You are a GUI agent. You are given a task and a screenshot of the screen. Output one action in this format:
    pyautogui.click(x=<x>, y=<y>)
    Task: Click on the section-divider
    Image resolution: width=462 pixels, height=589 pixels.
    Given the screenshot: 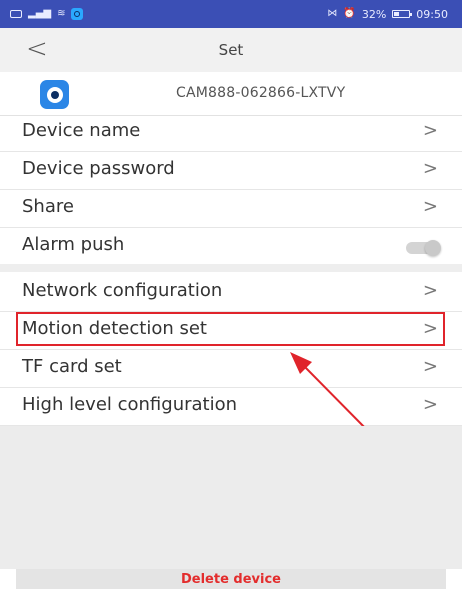 What is the action you would take?
    pyautogui.click(x=231, y=268)
    